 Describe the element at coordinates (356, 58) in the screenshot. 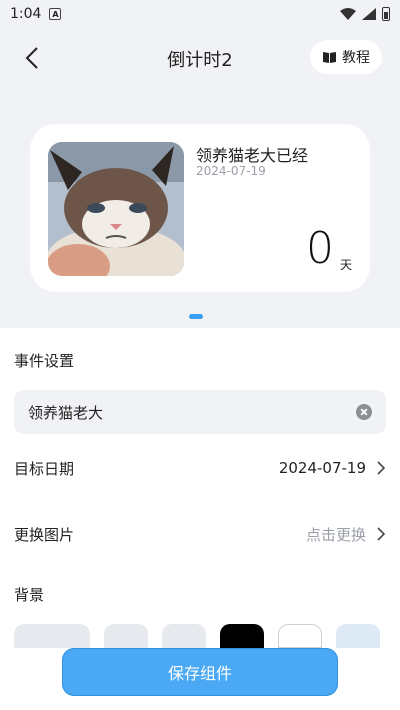

I see `tutorial-label: 教程` at that location.